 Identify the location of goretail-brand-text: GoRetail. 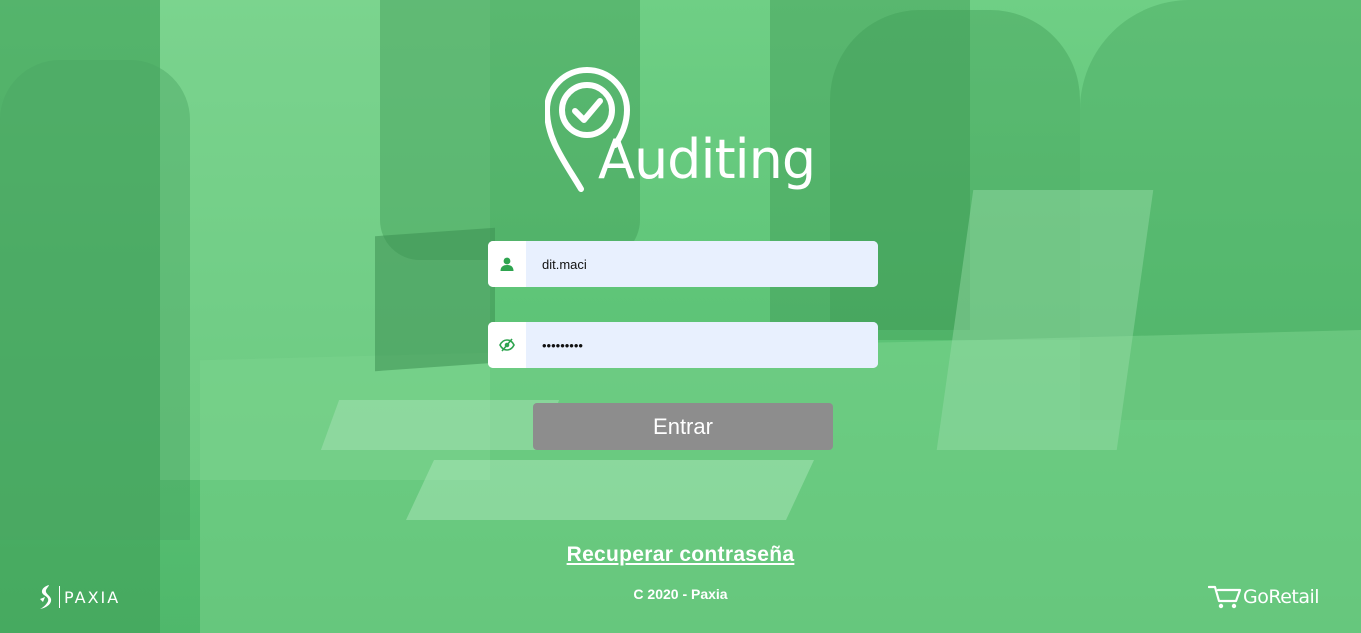
(1281, 597).